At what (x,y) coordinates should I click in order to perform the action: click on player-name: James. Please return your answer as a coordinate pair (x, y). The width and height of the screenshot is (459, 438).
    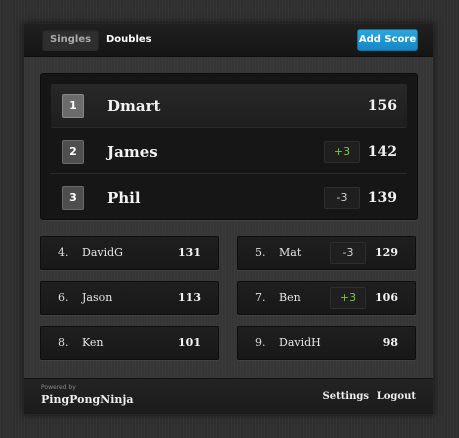
    Looking at the image, I should click on (132, 152).